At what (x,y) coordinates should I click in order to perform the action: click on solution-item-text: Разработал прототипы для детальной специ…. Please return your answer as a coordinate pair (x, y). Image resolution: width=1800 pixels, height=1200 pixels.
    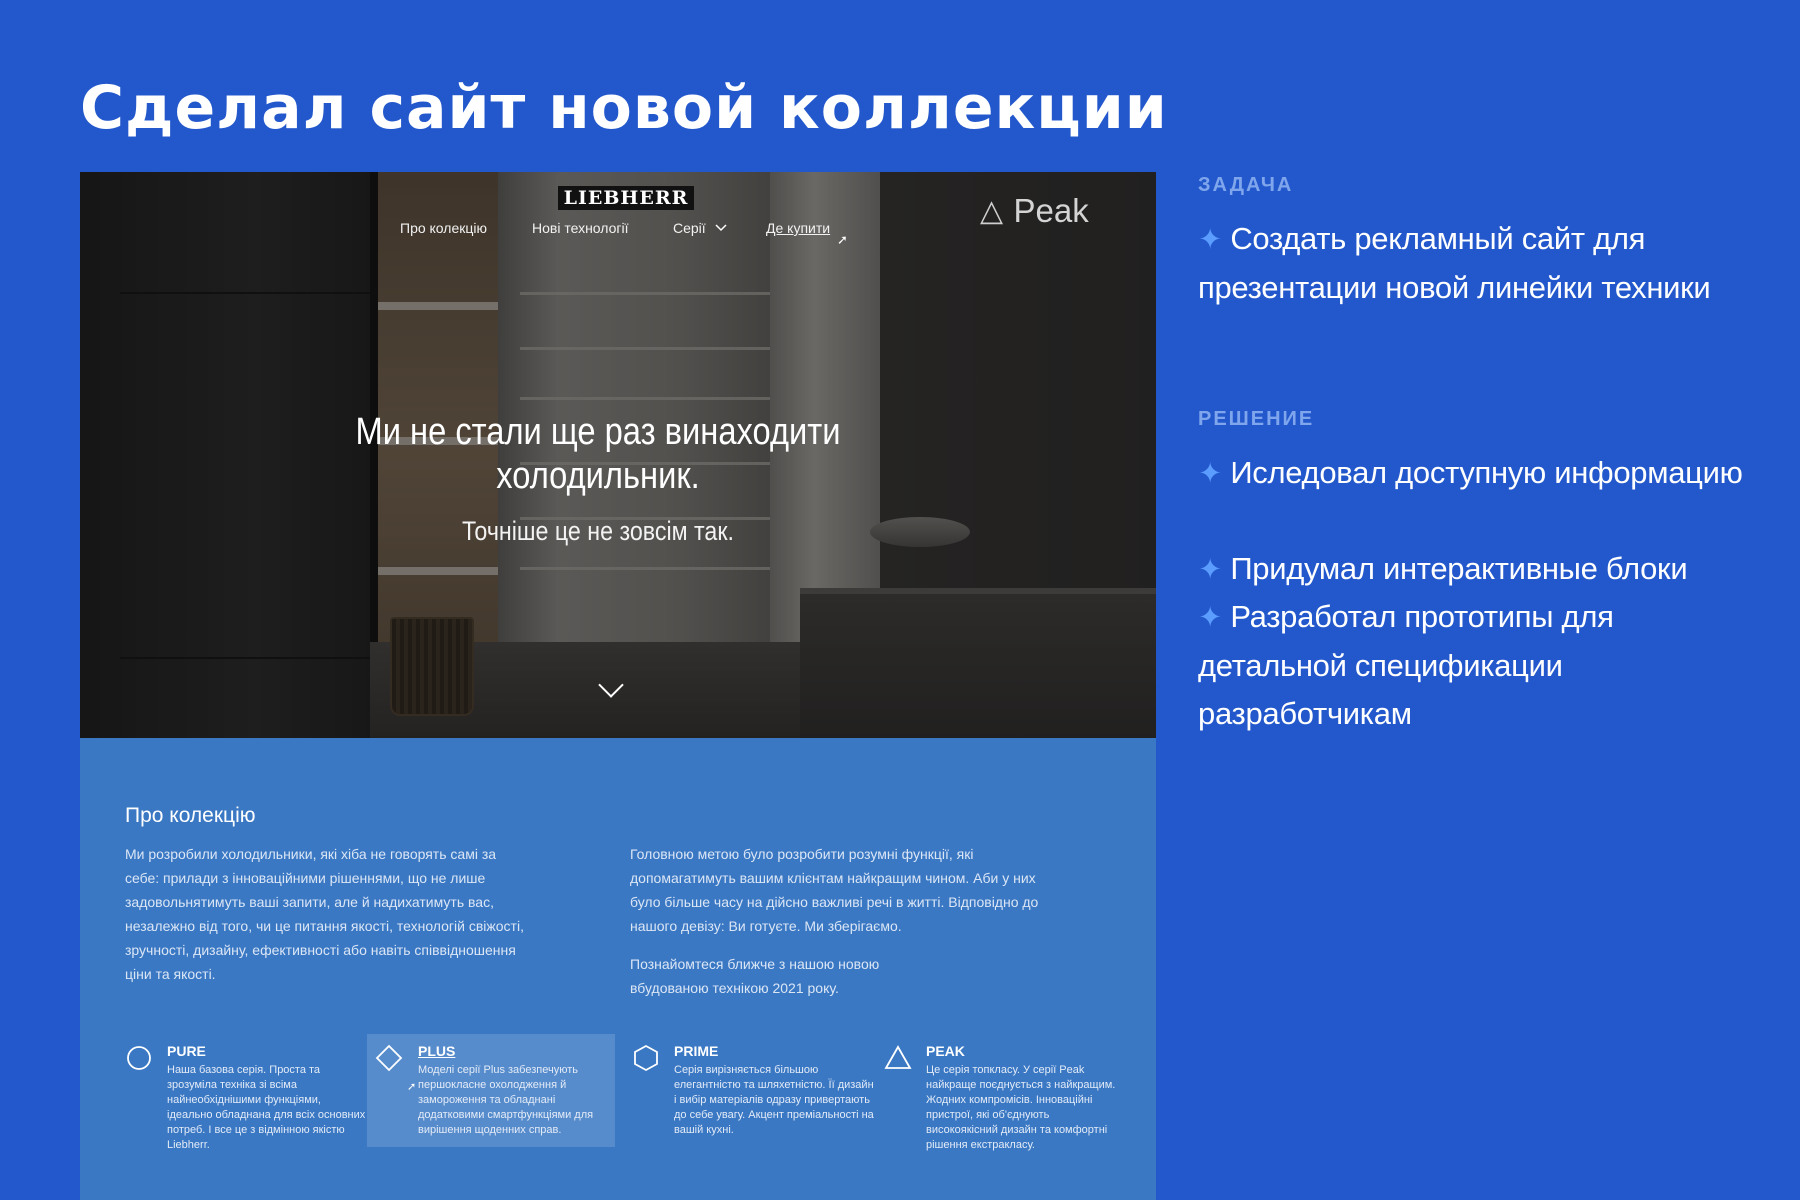
    Looking at the image, I should click on (1406, 665).